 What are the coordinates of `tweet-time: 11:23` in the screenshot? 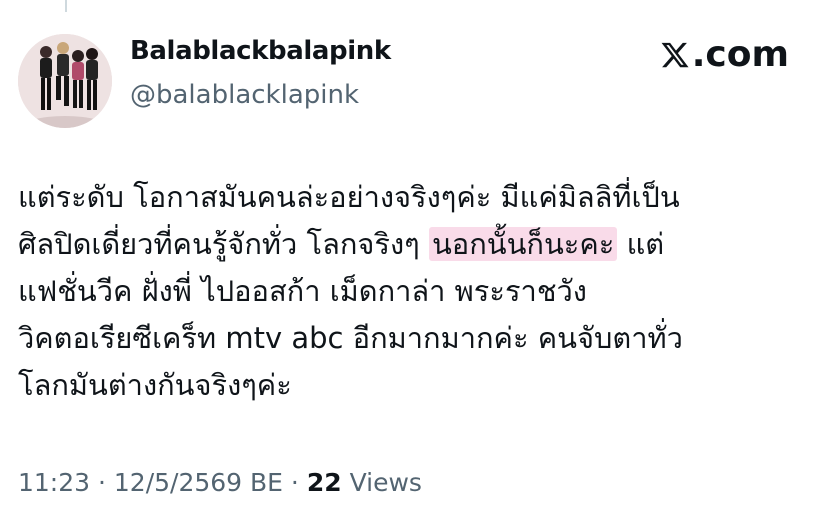 It's located at (54, 482).